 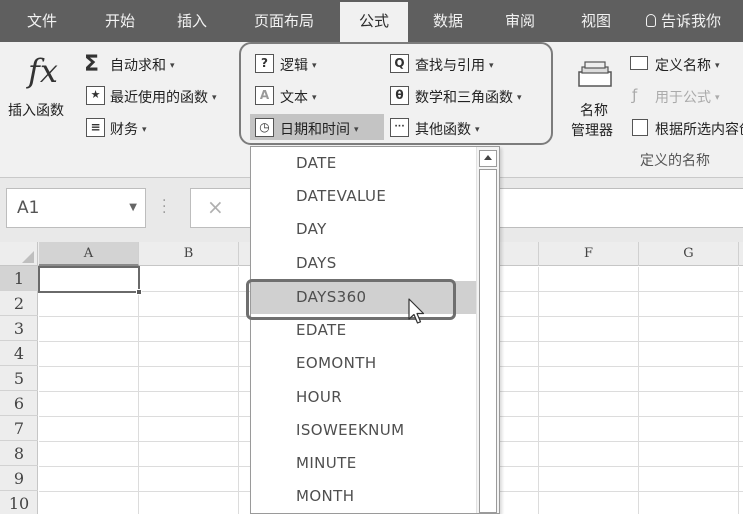 I want to click on math-trig-label: 数学和三角函数, so click(x=464, y=98).